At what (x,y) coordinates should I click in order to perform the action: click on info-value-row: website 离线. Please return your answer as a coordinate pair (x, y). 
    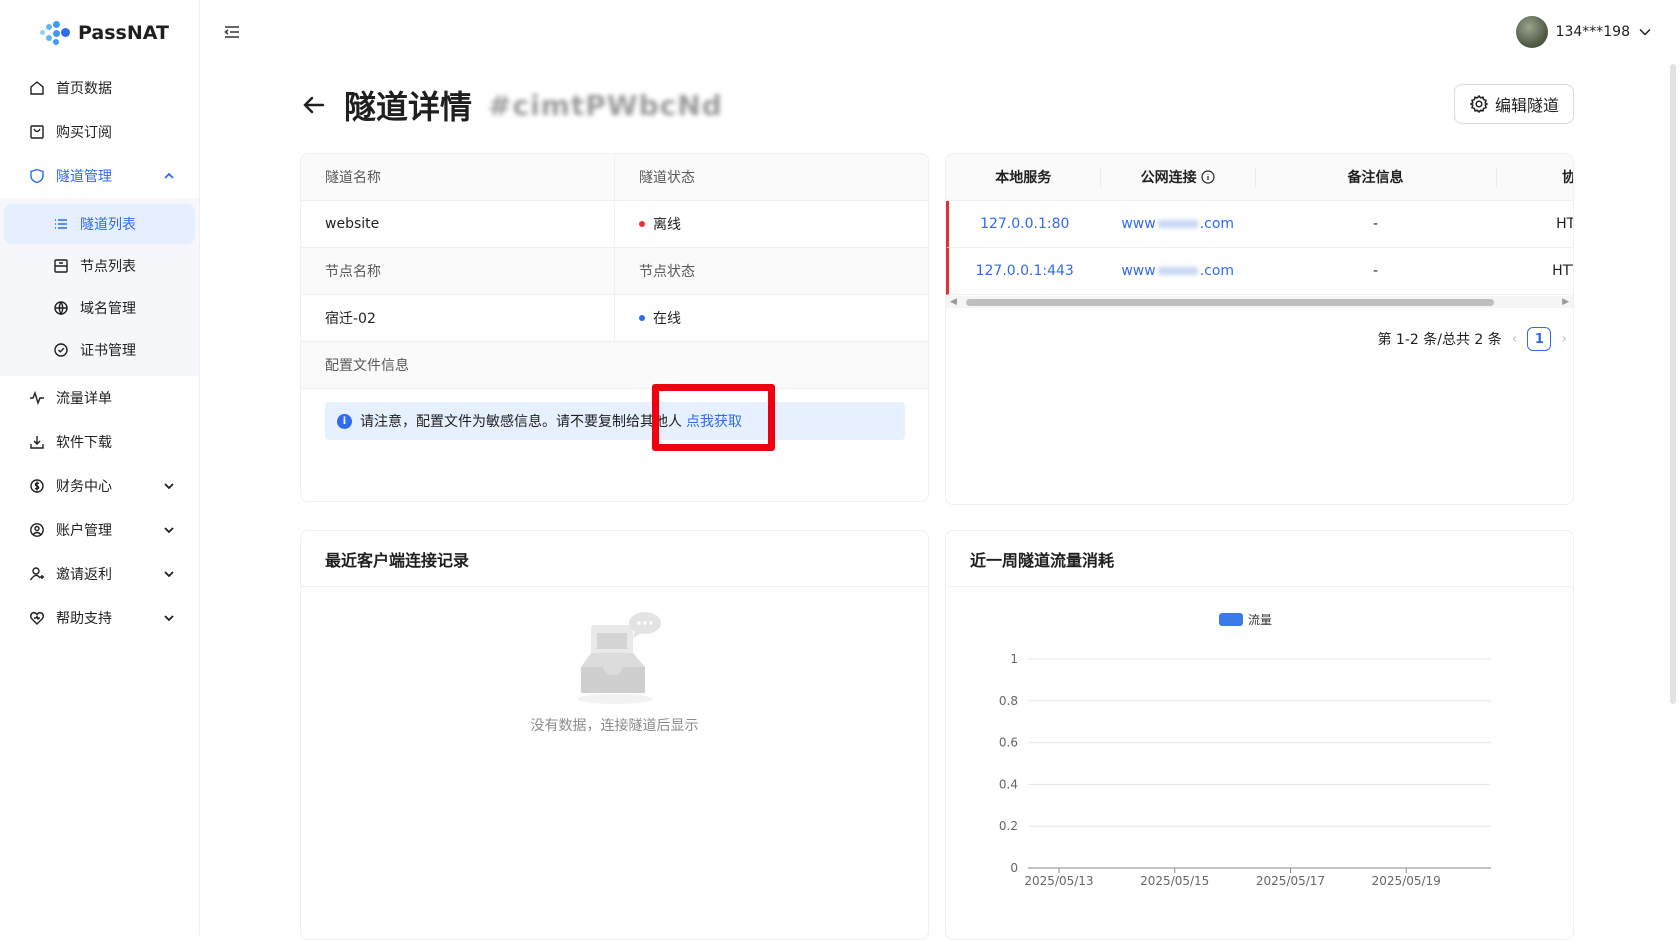
    Looking at the image, I should click on (614, 224).